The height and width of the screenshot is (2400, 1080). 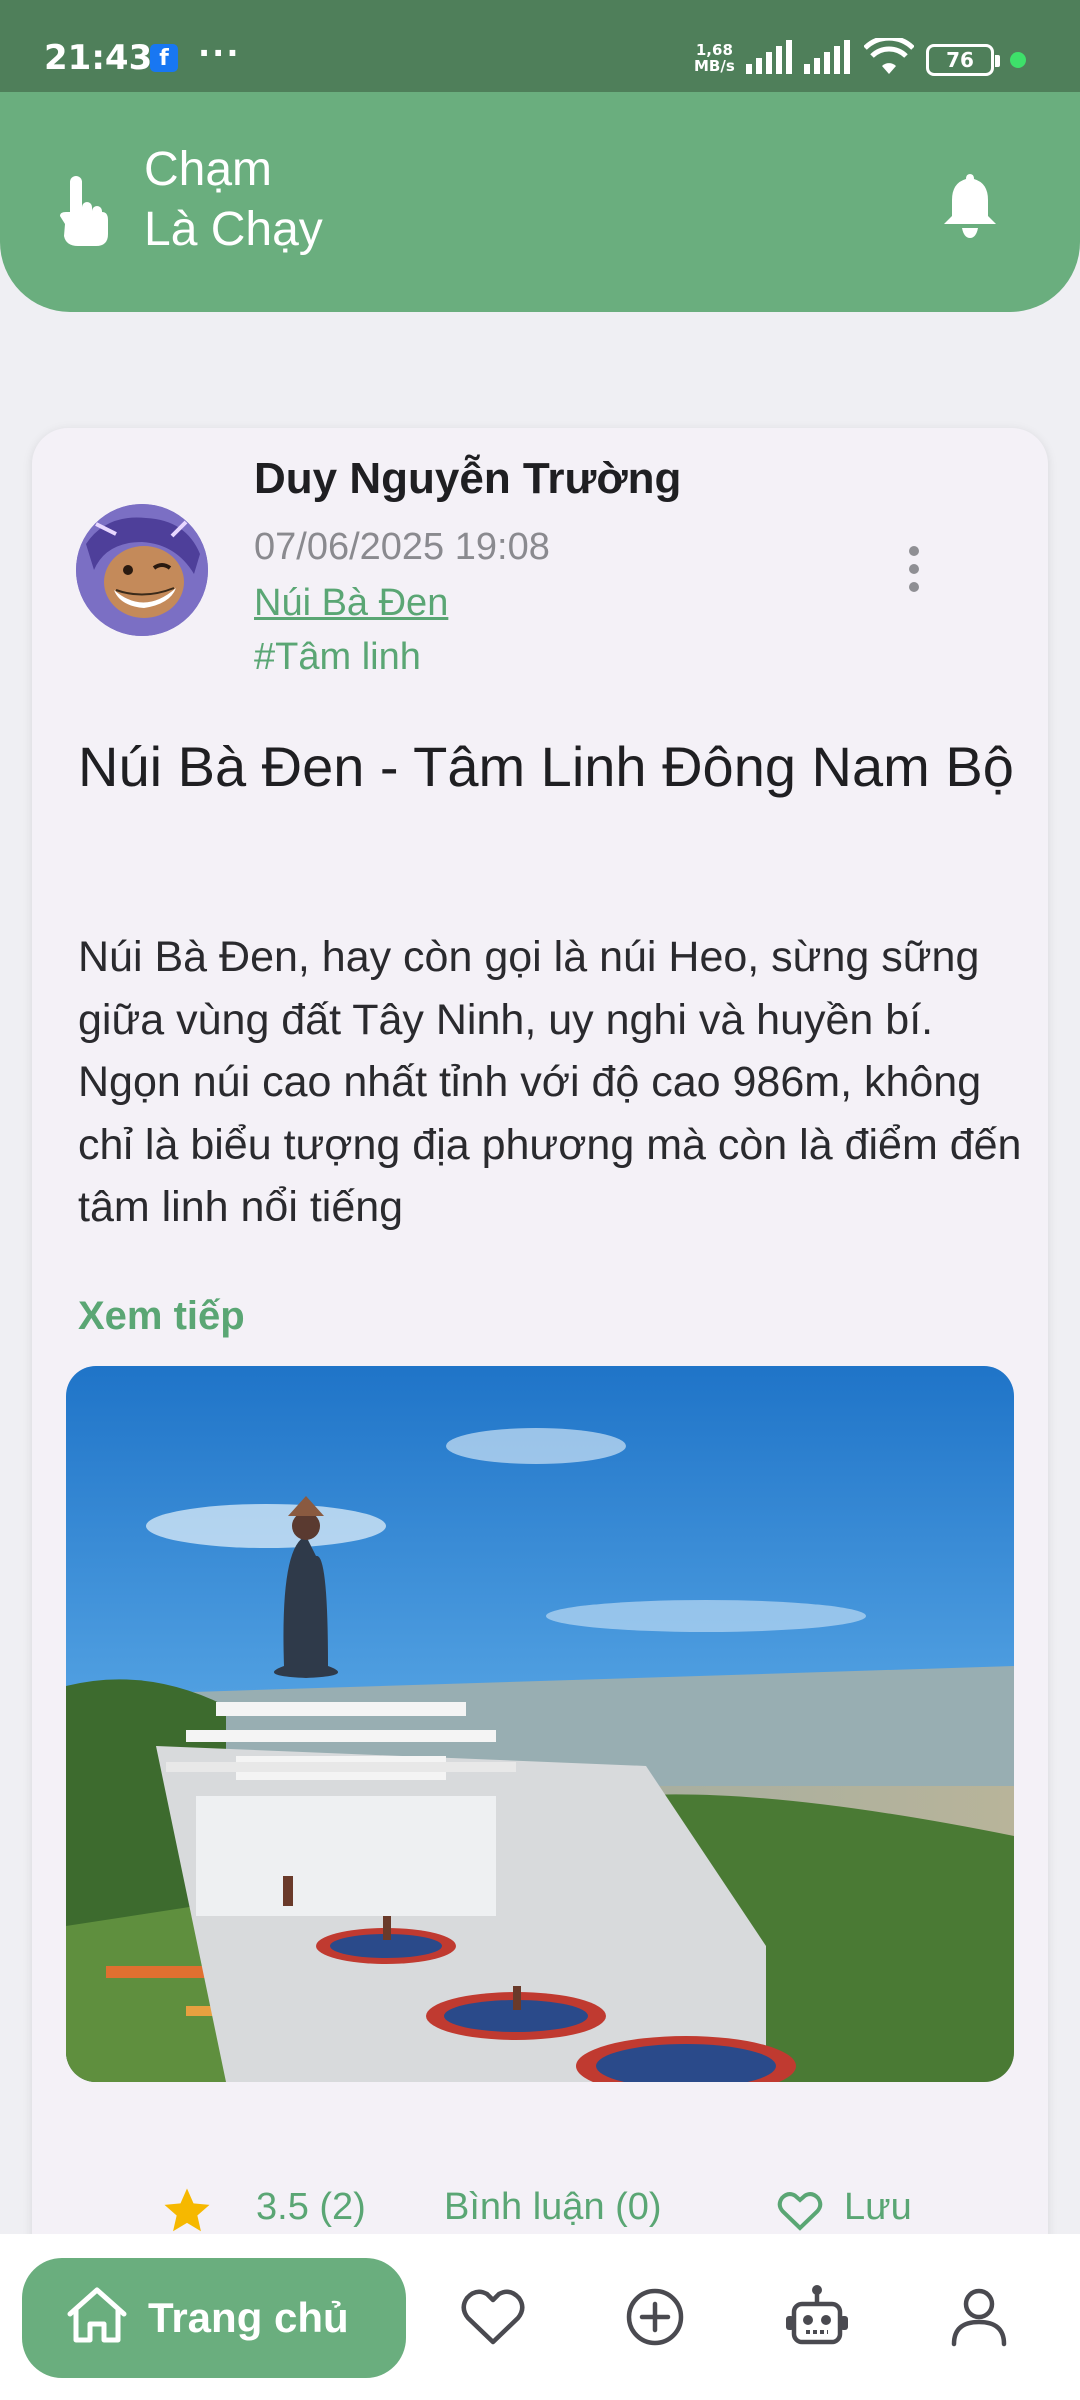 What do you see at coordinates (219, 53) in the screenshot?
I see `more-notifications-icon: ···` at bounding box center [219, 53].